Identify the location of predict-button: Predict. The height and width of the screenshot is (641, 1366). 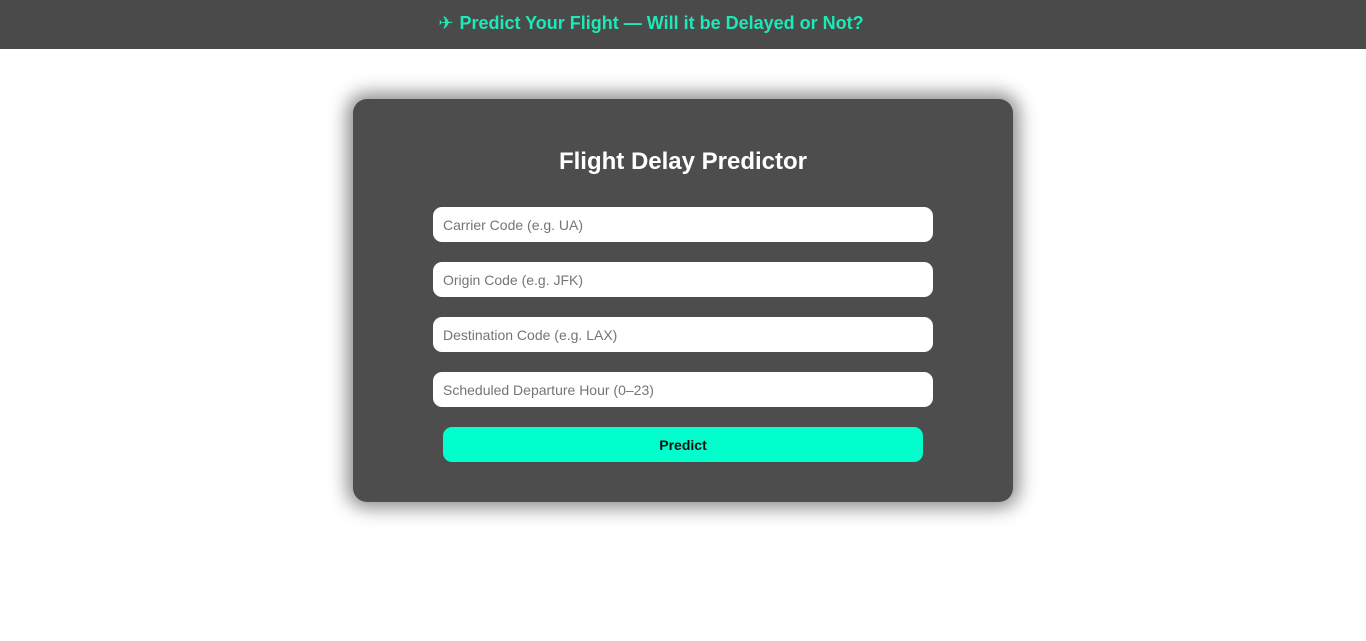
(683, 444).